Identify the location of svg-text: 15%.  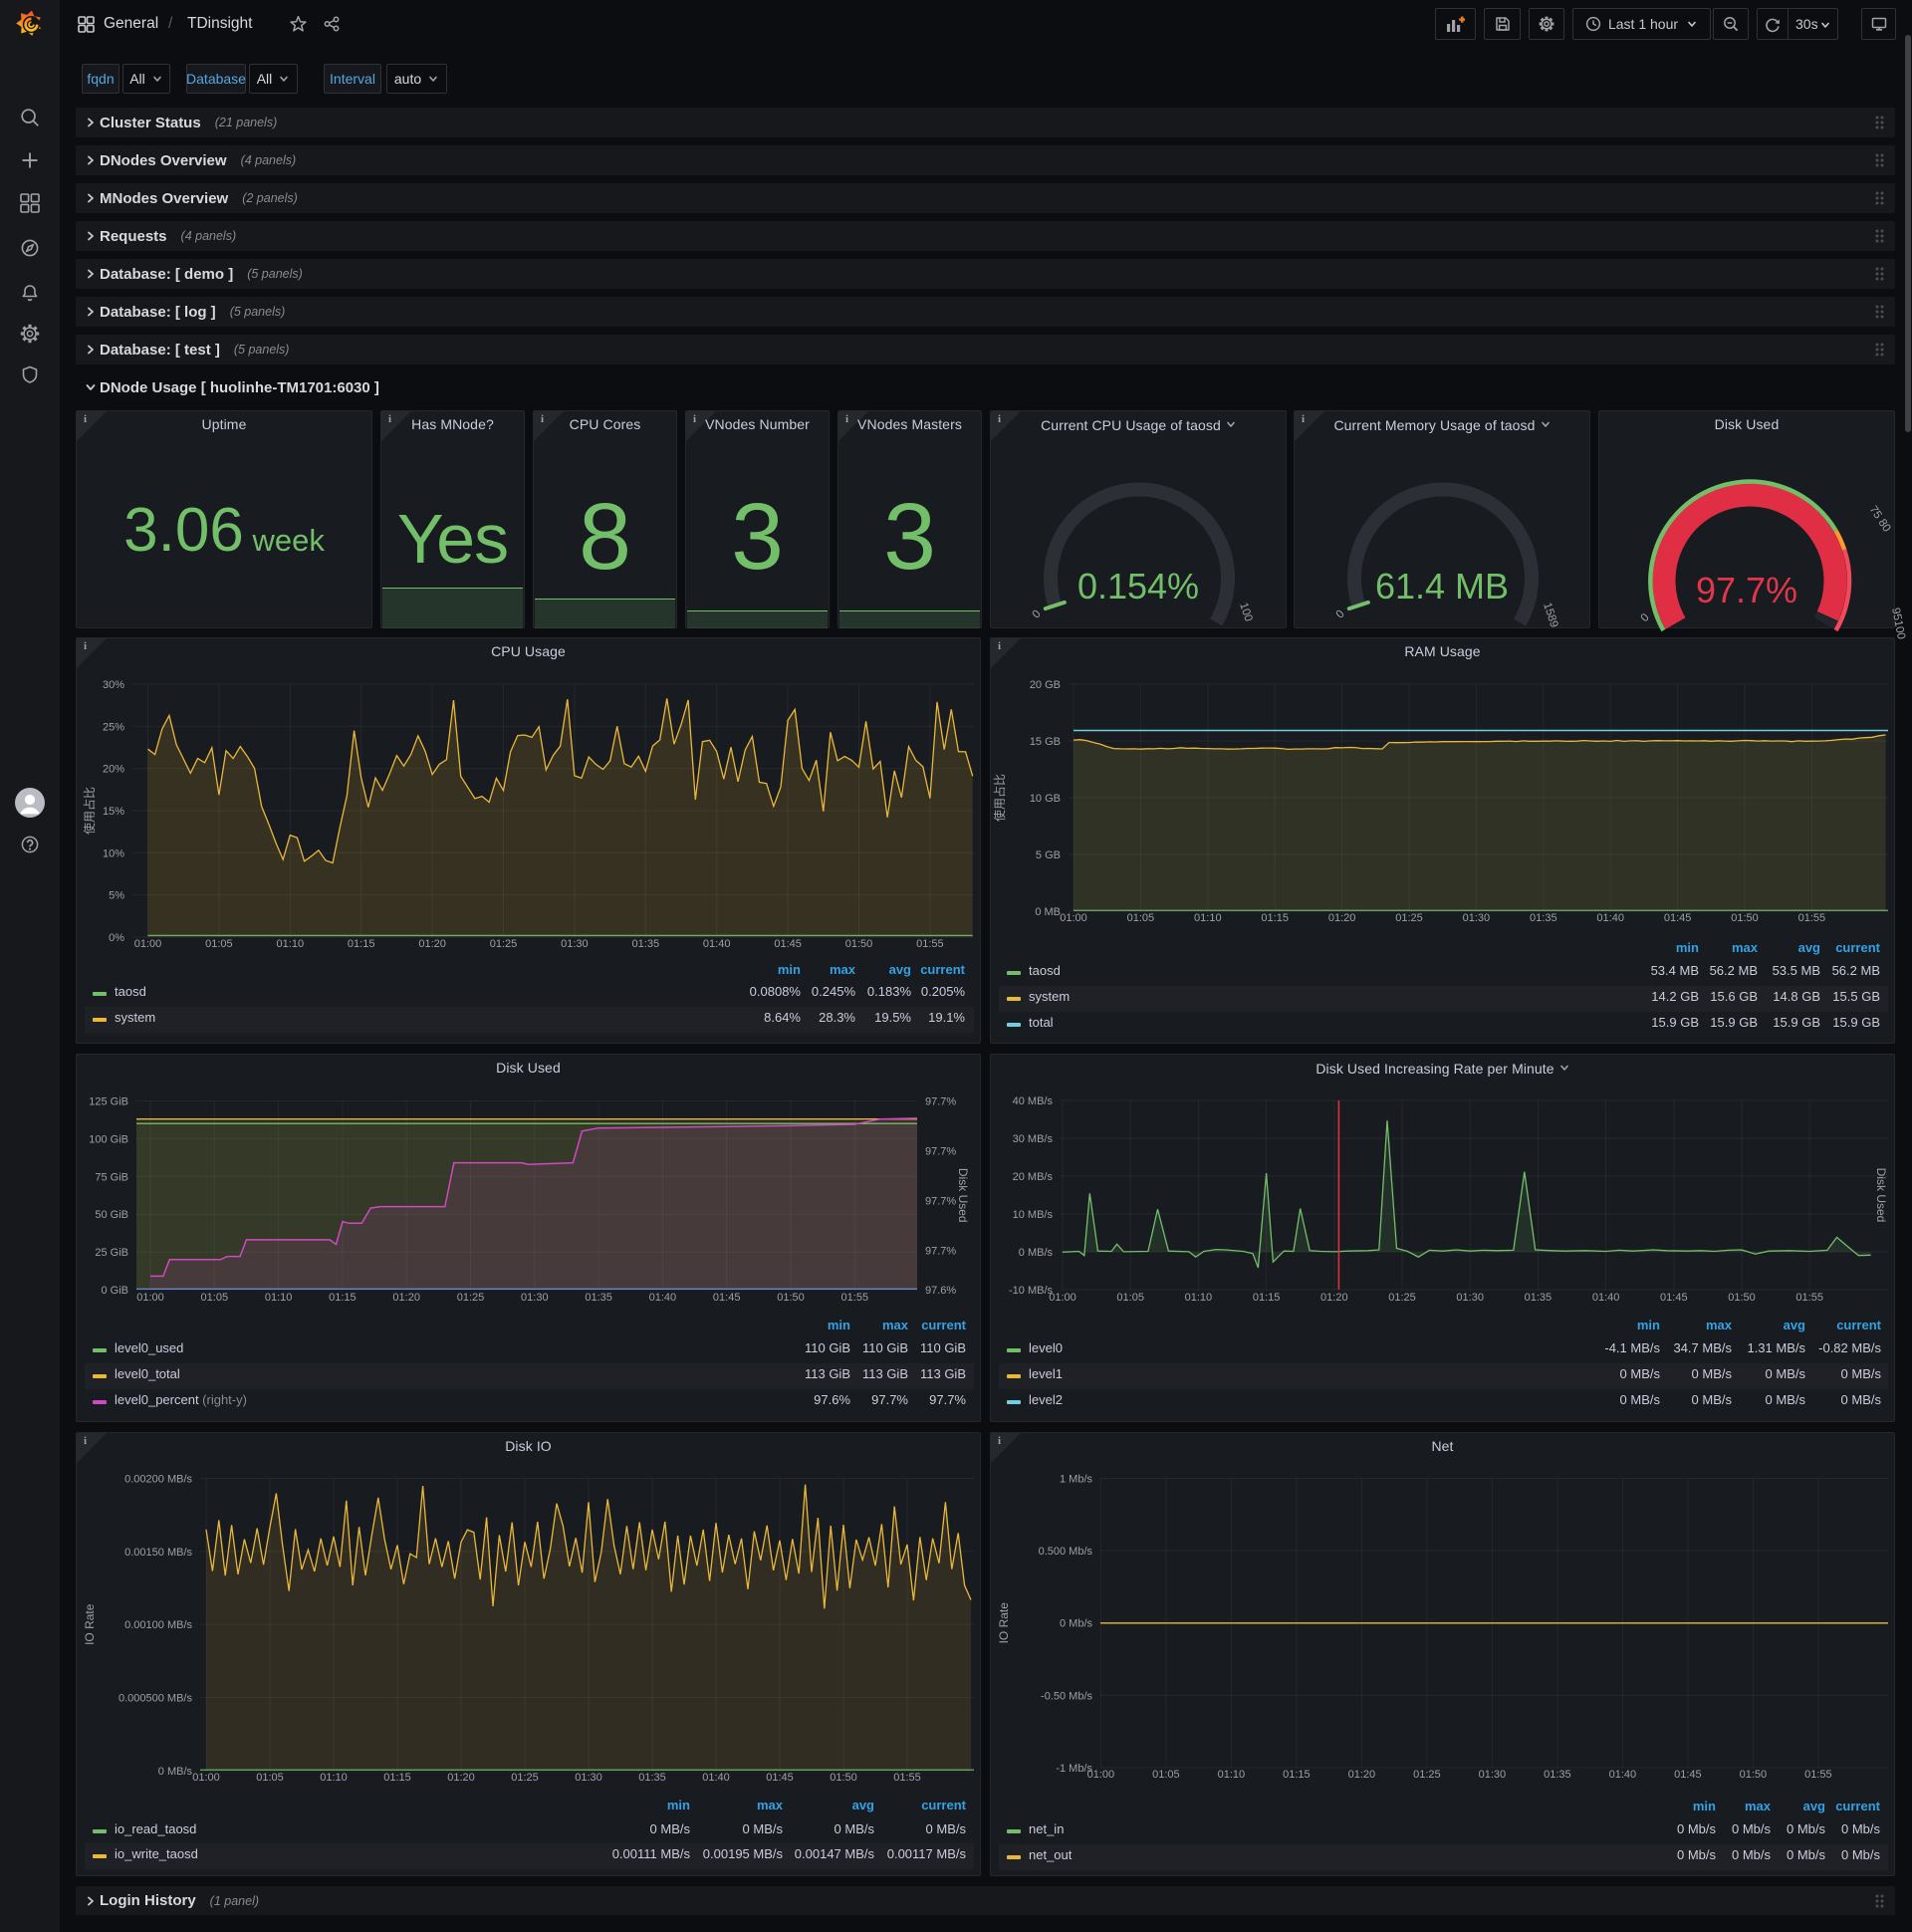
(113, 812).